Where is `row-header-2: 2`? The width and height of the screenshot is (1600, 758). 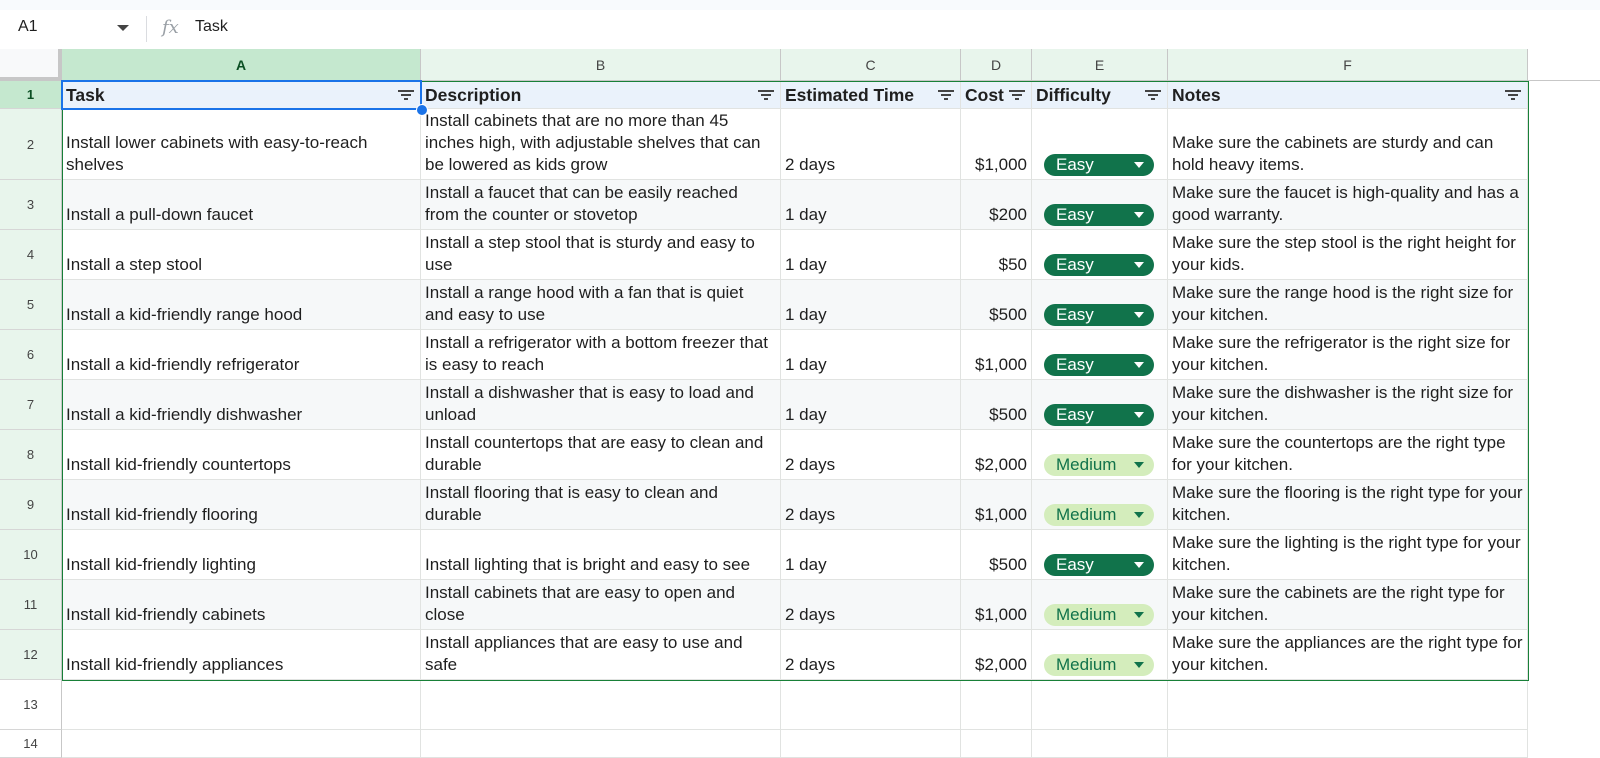 row-header-2: 2 is located at coordinates (31, 144).